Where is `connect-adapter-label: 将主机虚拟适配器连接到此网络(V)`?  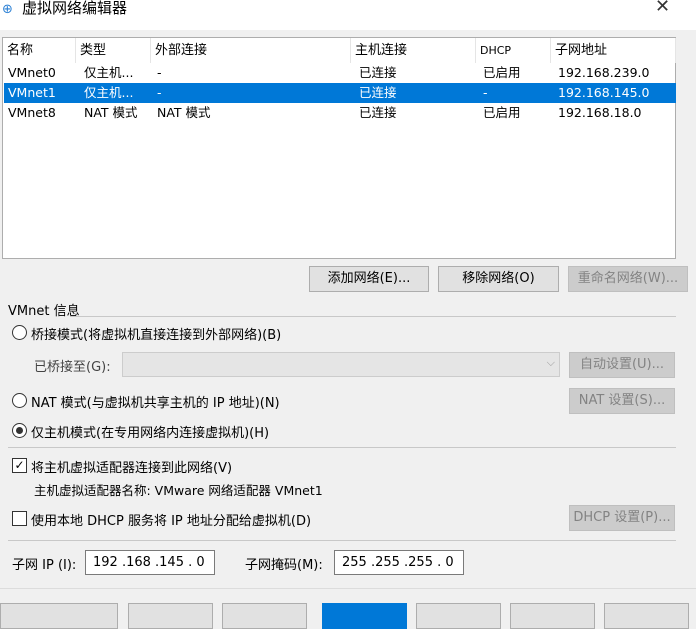
connect-adapter-label: 将主机虚拟适配器连接到此网络(V) is located at coordinates (132, 468).